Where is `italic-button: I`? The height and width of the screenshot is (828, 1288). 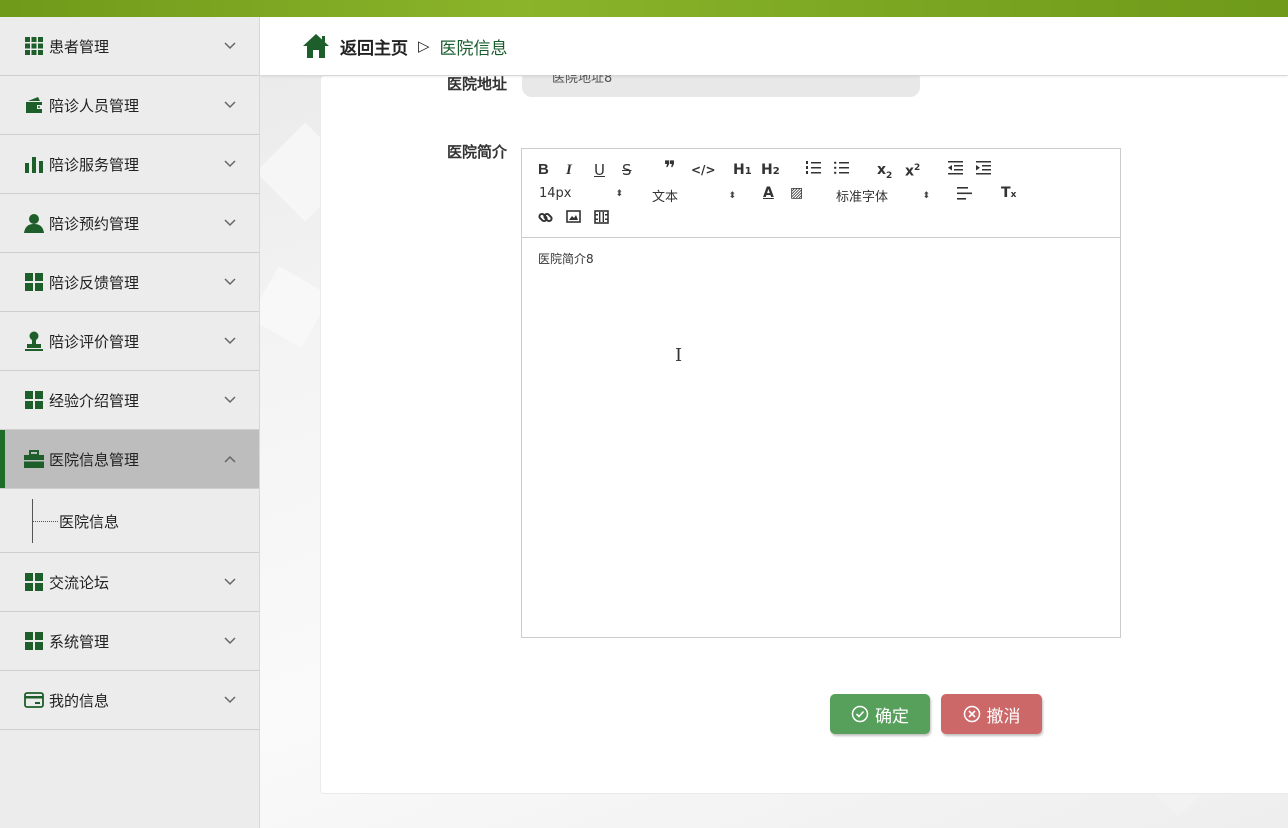
italic-button: I is located at coordinates (569, 170).